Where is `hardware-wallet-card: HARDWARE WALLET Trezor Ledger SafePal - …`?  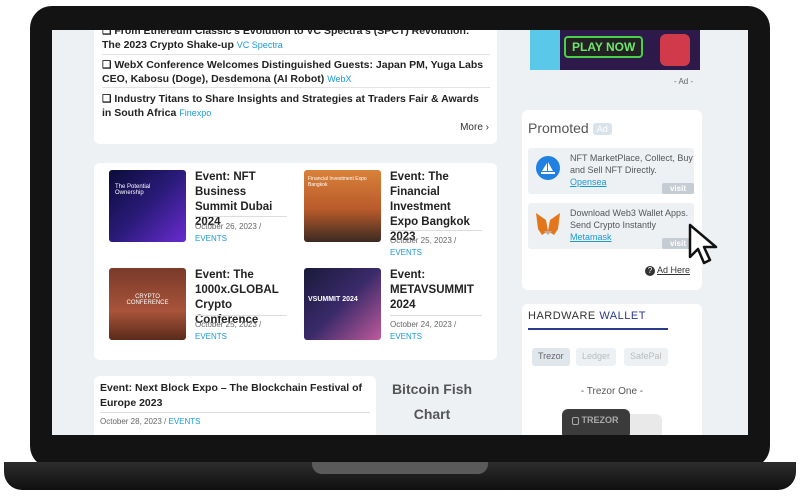 hardware-wallet-card: HARDWARE WALLET Trezor Ledger SafePal - … is located at coordinates (612, 369).